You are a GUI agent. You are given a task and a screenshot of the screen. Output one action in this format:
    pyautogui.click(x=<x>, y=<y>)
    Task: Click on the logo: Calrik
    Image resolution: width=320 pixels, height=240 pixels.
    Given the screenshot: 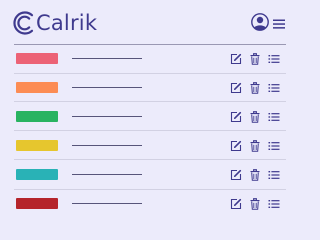 What is the action you would take?
    pyautogui.click(x=55, y=23)
    